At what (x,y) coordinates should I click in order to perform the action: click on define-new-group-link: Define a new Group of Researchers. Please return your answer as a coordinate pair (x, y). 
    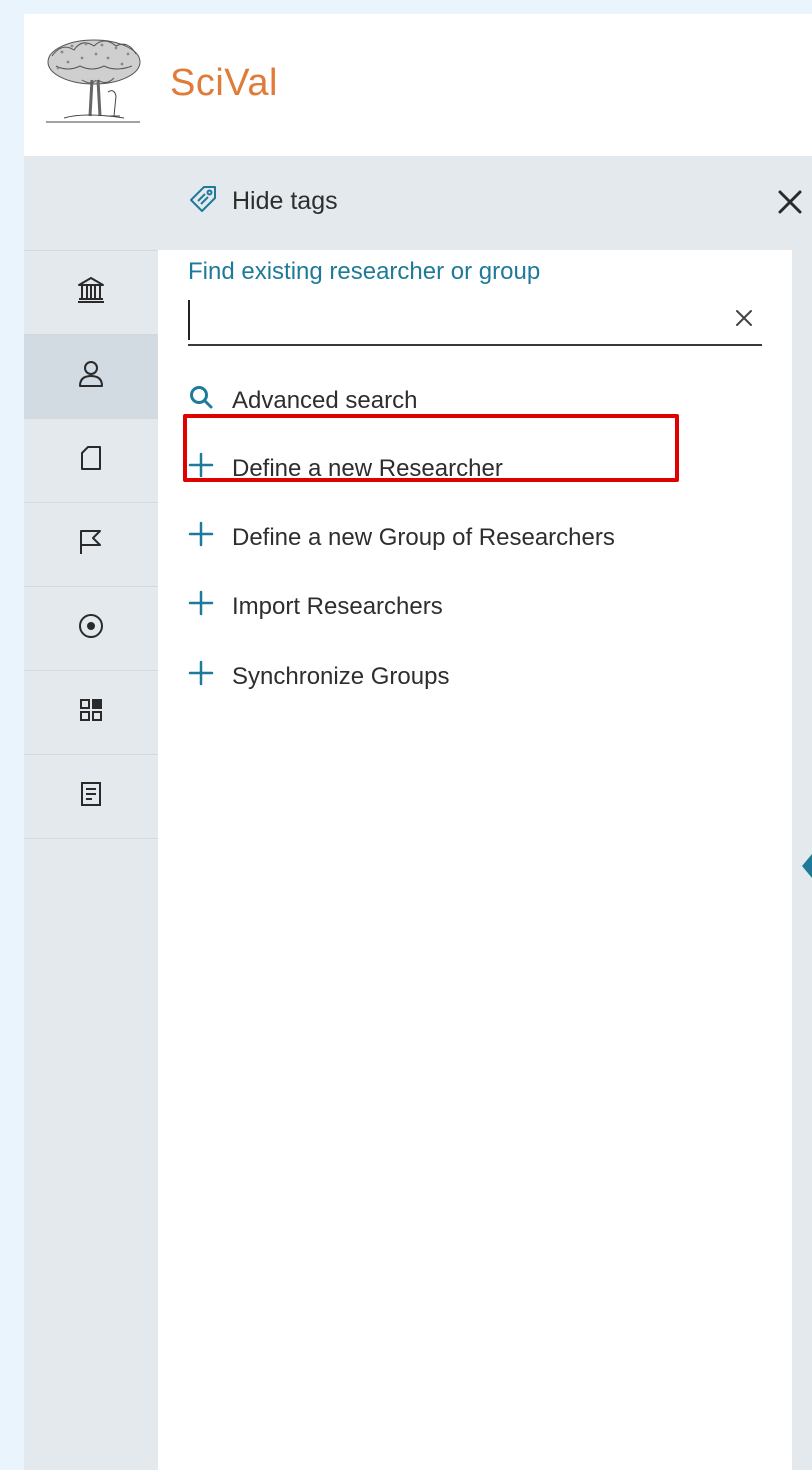
    Looking at the image, I should click on (401, 537).